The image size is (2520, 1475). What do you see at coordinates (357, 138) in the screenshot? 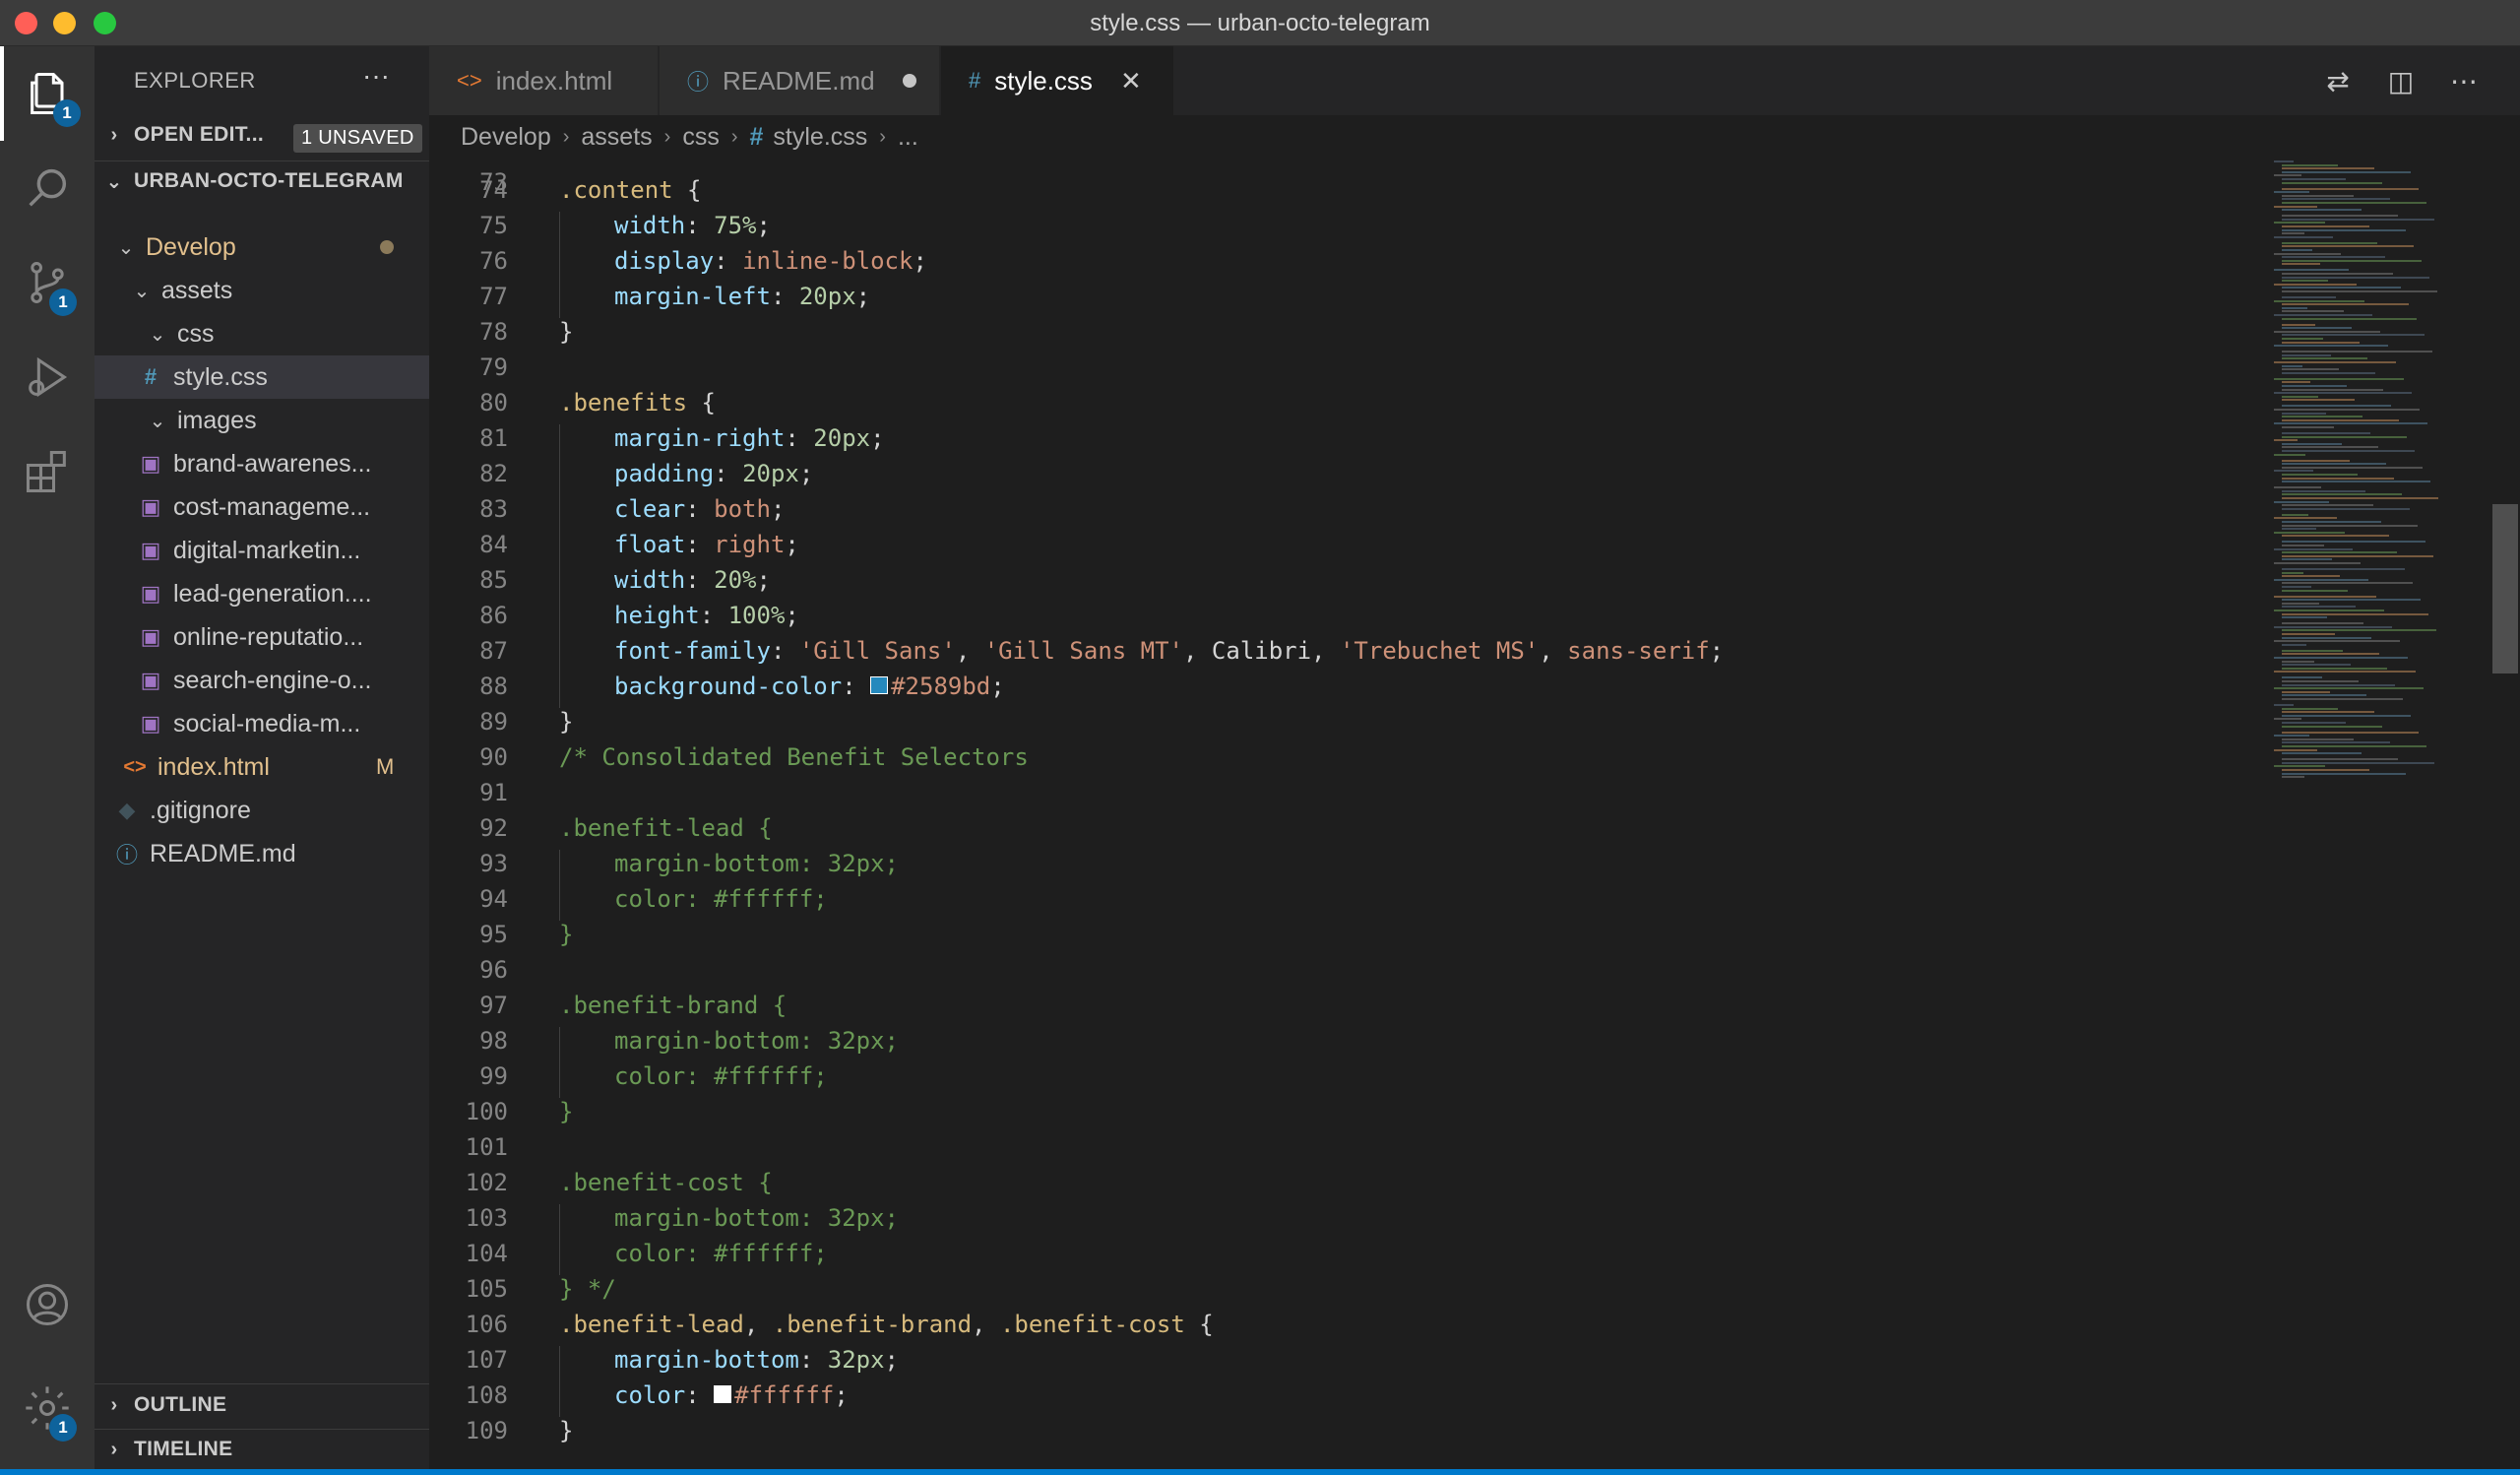
I see `unsaved-badge: 1 UNSAVED` at bounding box center [357, 138].